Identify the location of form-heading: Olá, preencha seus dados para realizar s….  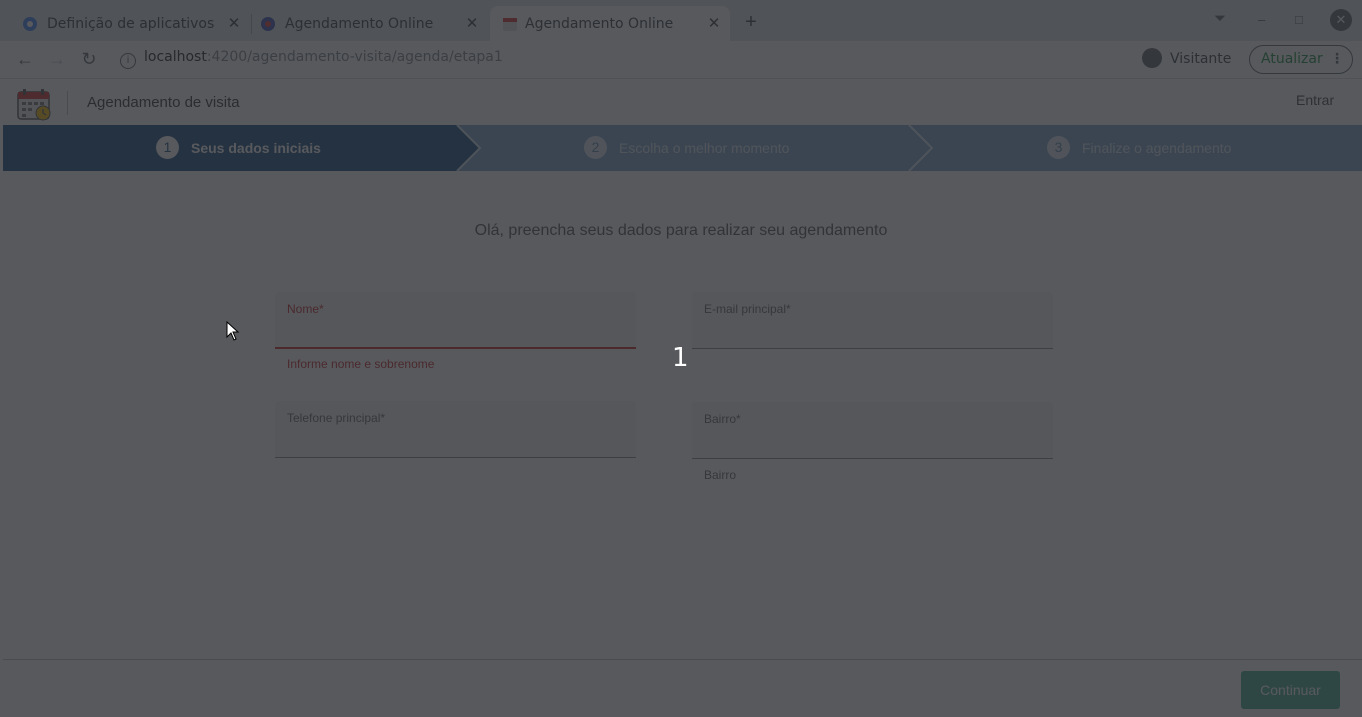
(681, 230).